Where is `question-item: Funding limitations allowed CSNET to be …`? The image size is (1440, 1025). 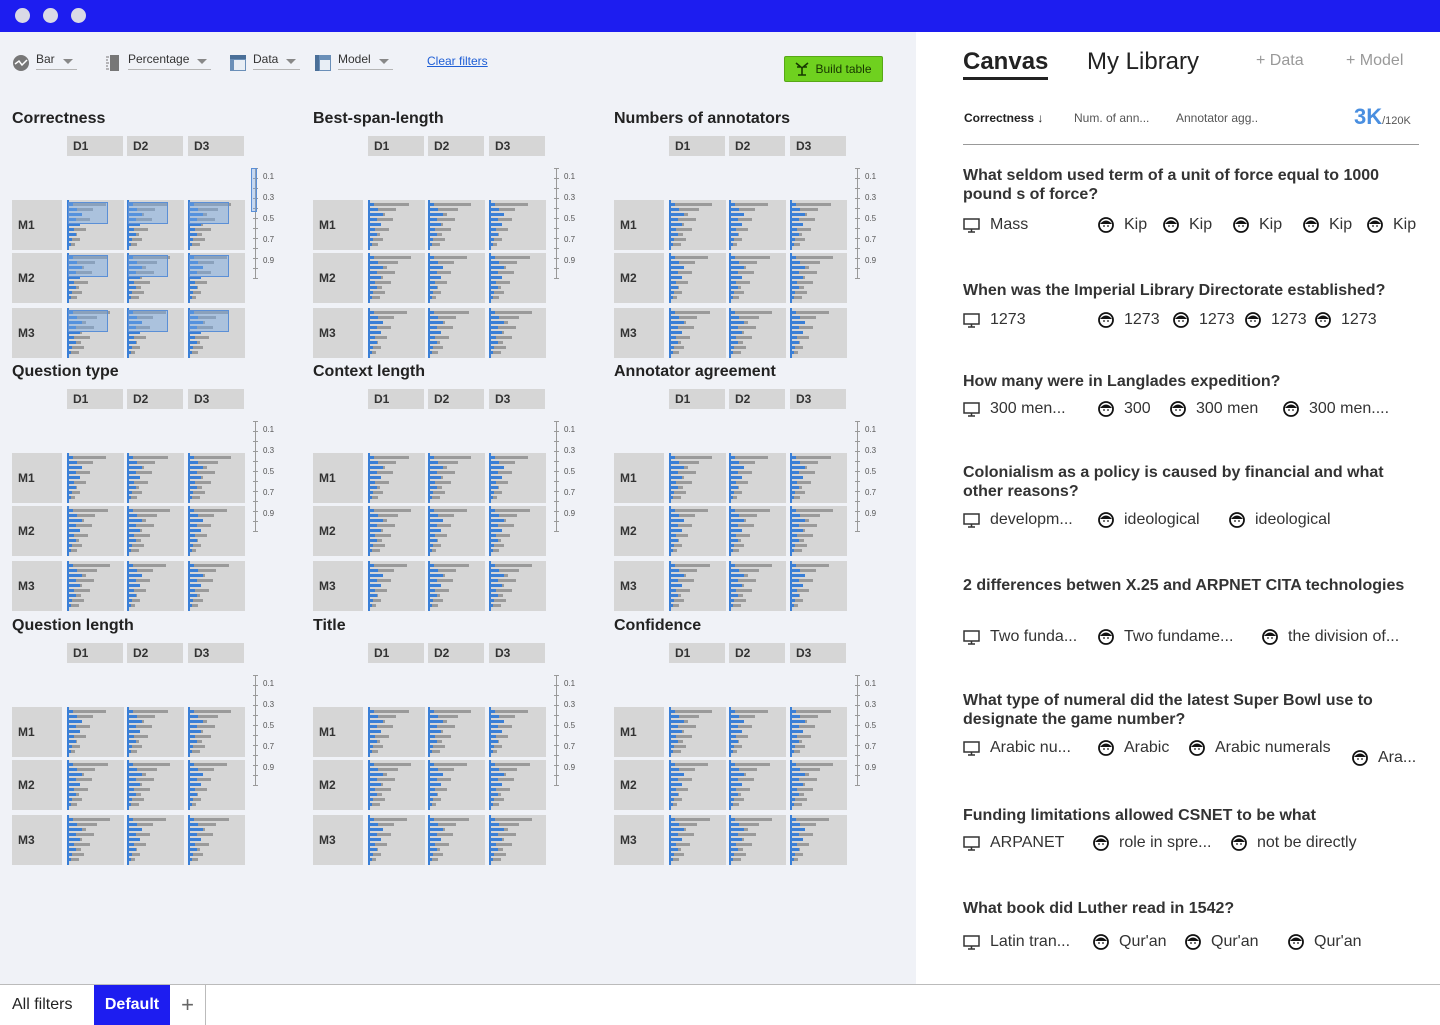 question-item: Funding limitations allowed CSNET to be … is located at coordinates (1193, 828).